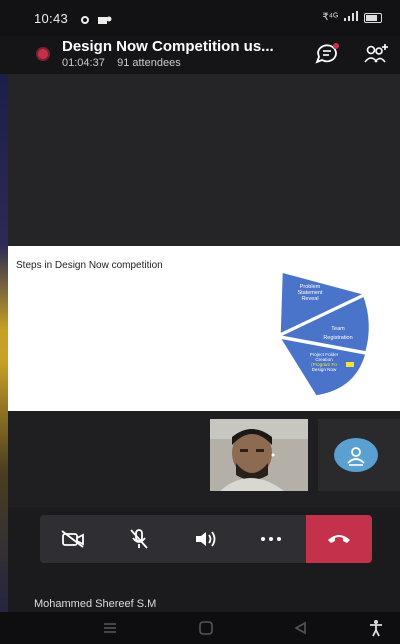  Describe the element at coordinates (206, 628) in the screenshot. I see `home-icon` at that location.